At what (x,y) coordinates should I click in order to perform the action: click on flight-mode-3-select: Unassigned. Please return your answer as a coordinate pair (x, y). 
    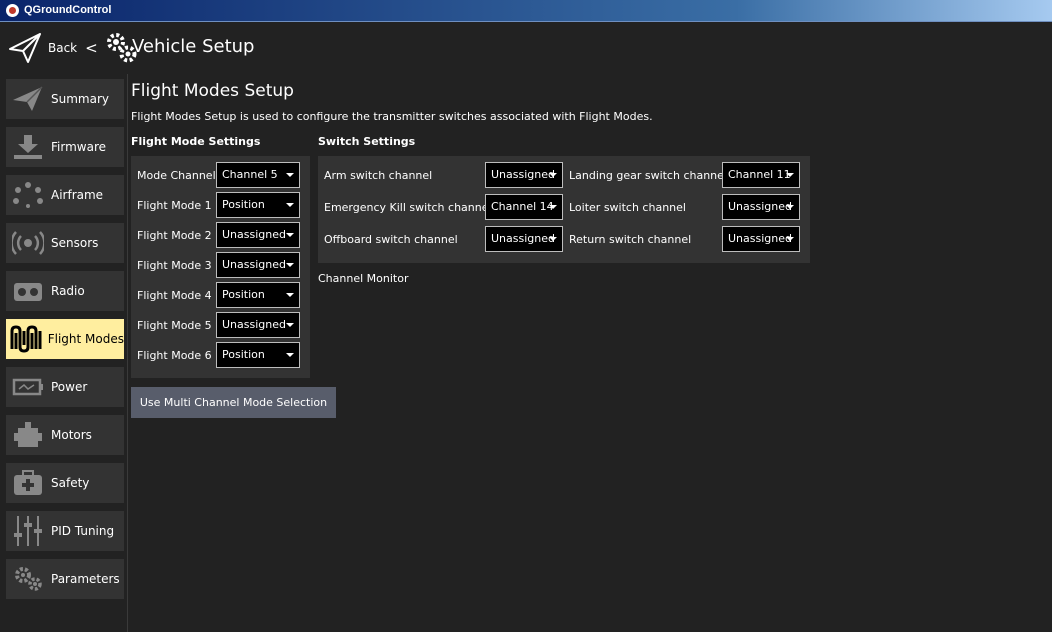
    Looking at the image, I should click on (258, 265).